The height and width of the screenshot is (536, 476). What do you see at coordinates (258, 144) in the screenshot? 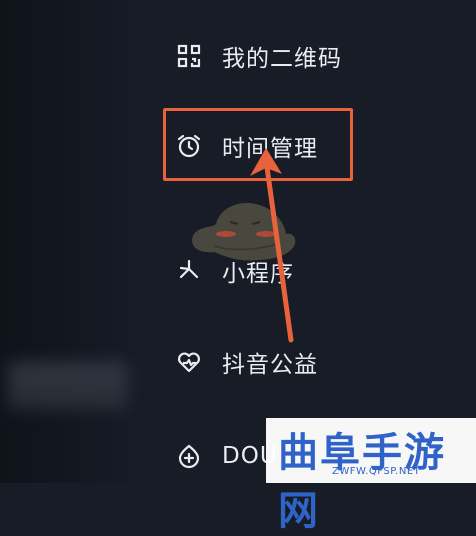
I see `highlight-box` at bounding box center [258, 144].